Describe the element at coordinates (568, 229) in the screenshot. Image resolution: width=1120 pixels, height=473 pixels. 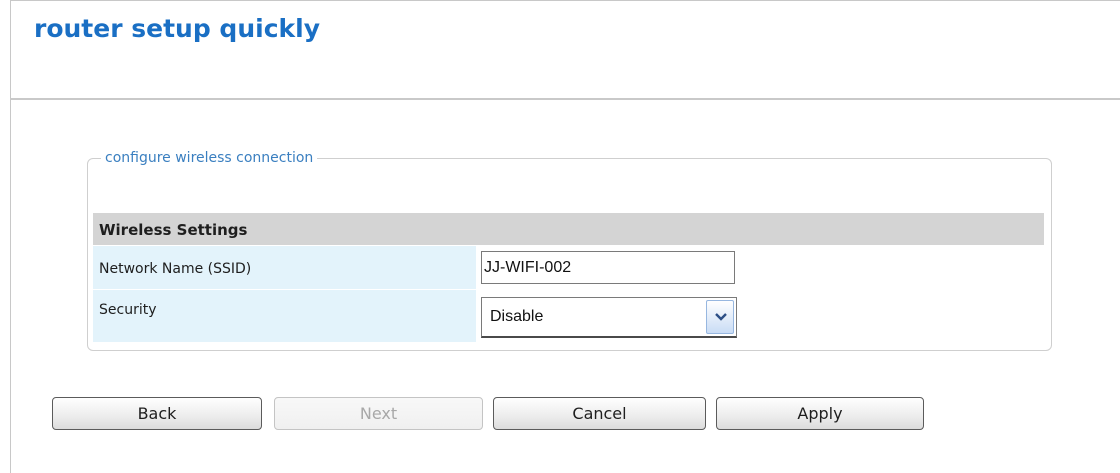
I see `section-header: Wireless Settings` at that location.